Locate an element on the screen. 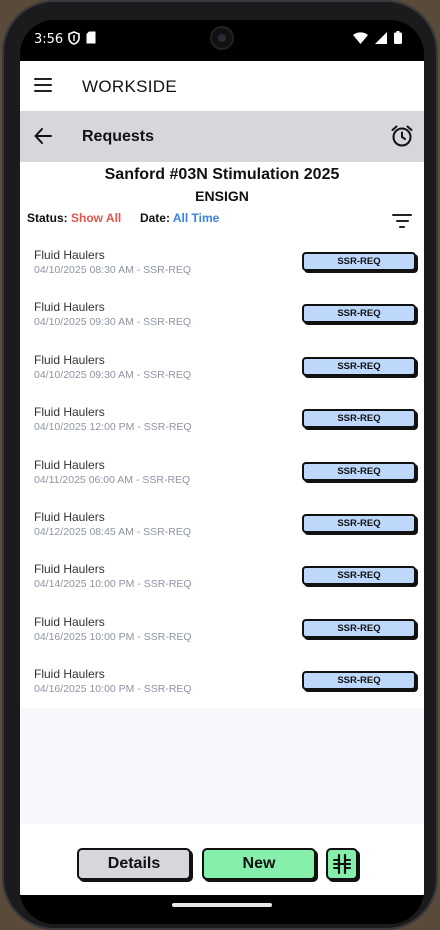 Image resolution: width=440 pixels, height=930 pixels. alarm-clock-icon is located at coordinates (402, 136).